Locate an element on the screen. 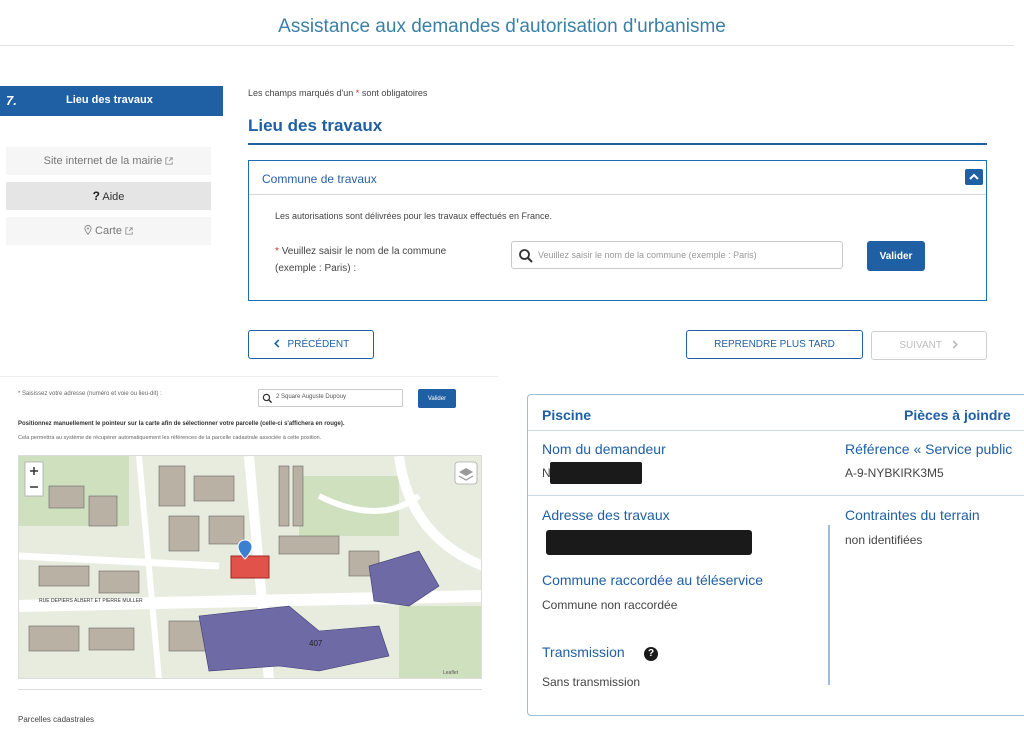  chevron-up-icon is located at coordinates (974, 176).